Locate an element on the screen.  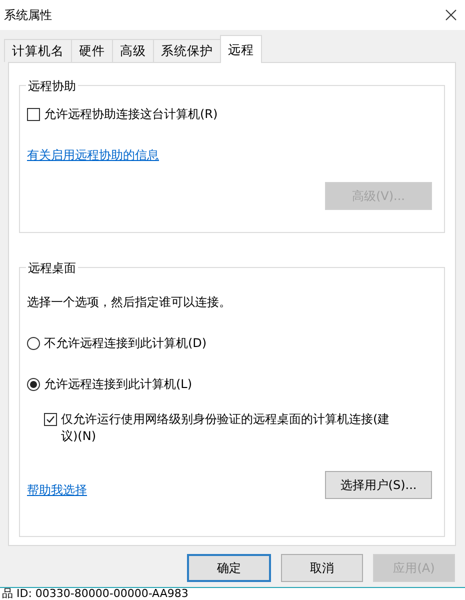
dialog-button: 取消 is located at coordinates (322, 568).